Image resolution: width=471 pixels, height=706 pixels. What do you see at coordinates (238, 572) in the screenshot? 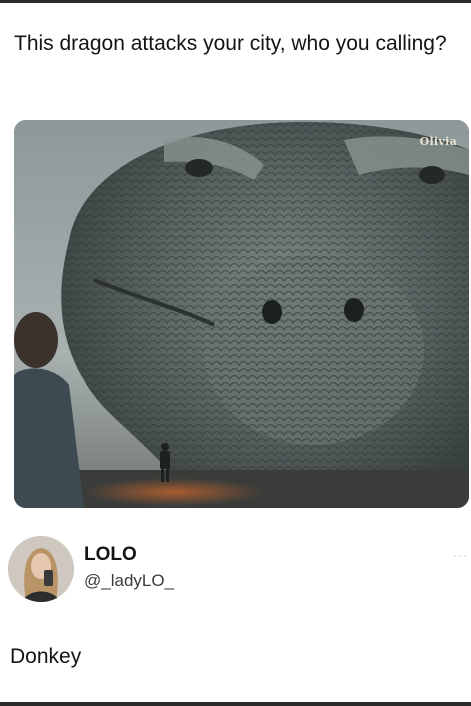
I see `reply-author: LOLO @_ladyLO_ ···` at bounding box center [238, 572].